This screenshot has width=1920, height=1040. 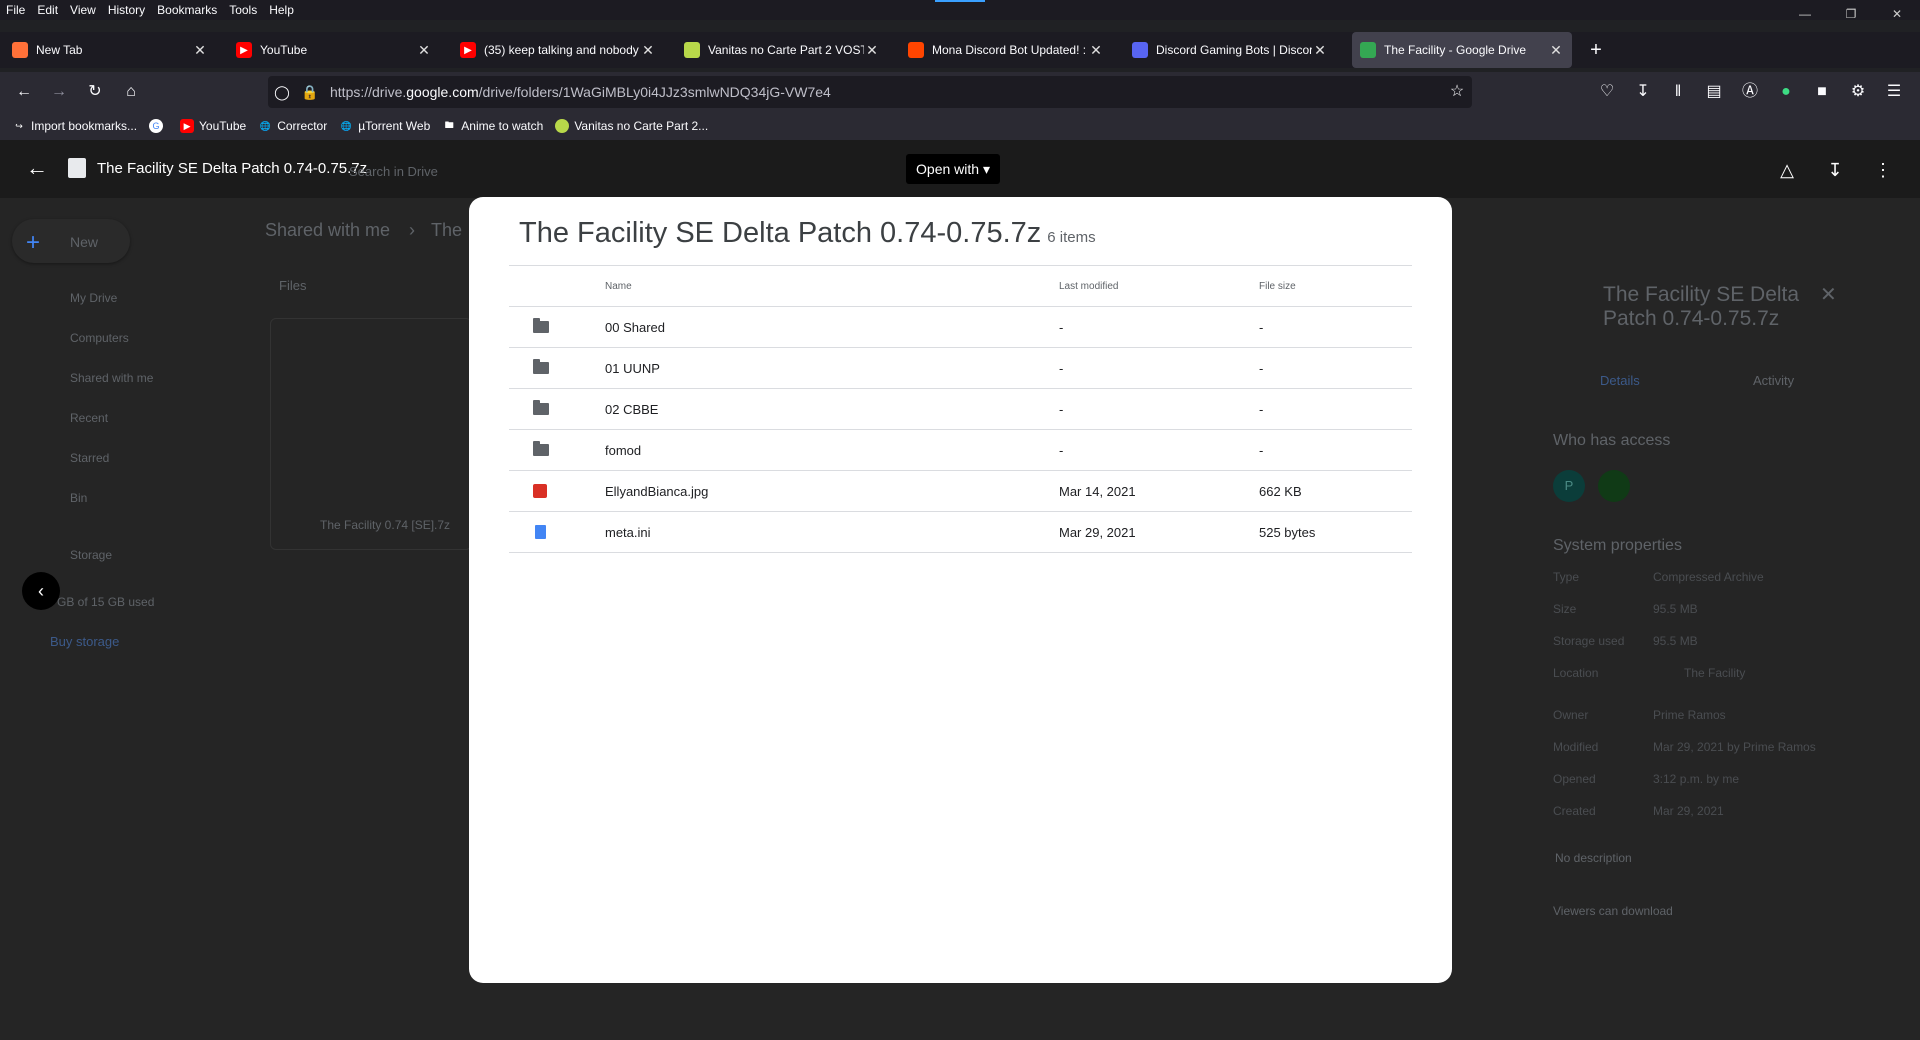 What do you see at coordinates (960, 450) in the screenshot?
I see `table-row: fomod - -` at bounding box center [960, 450].